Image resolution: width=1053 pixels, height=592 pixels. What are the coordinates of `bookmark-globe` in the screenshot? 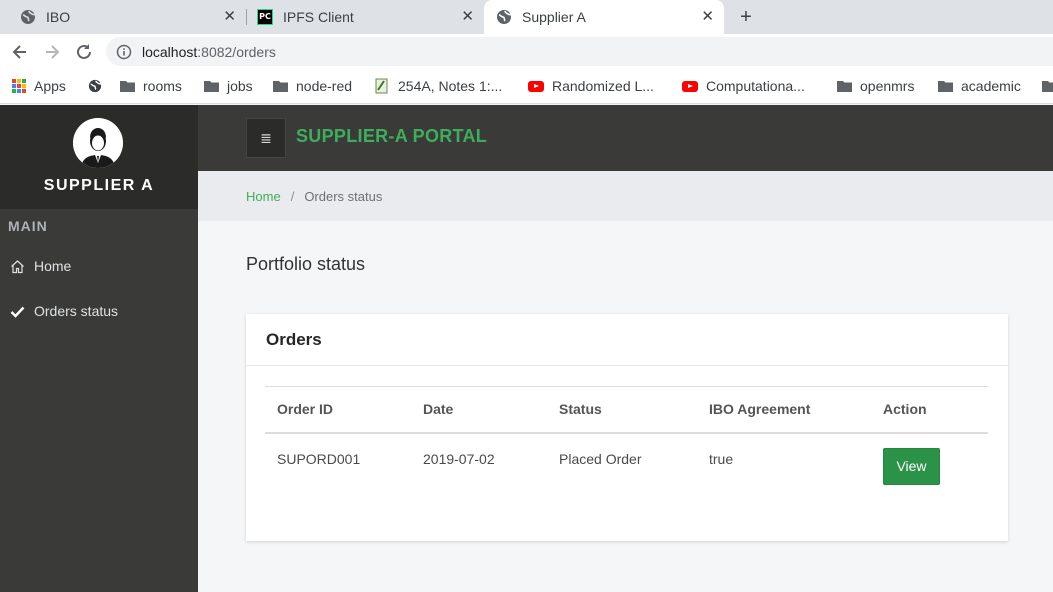 It's located at (95, 86).